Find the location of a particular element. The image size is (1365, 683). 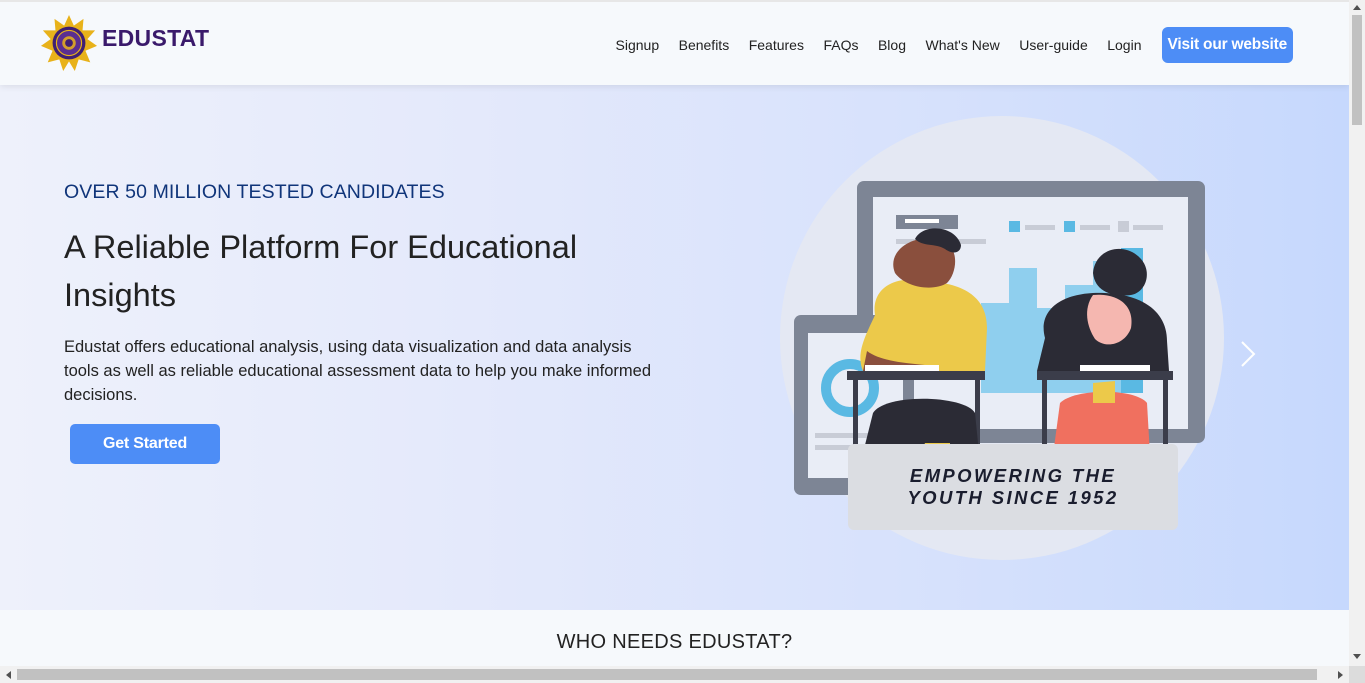

chevron-right-icon is located at coordinates (1248, 354).